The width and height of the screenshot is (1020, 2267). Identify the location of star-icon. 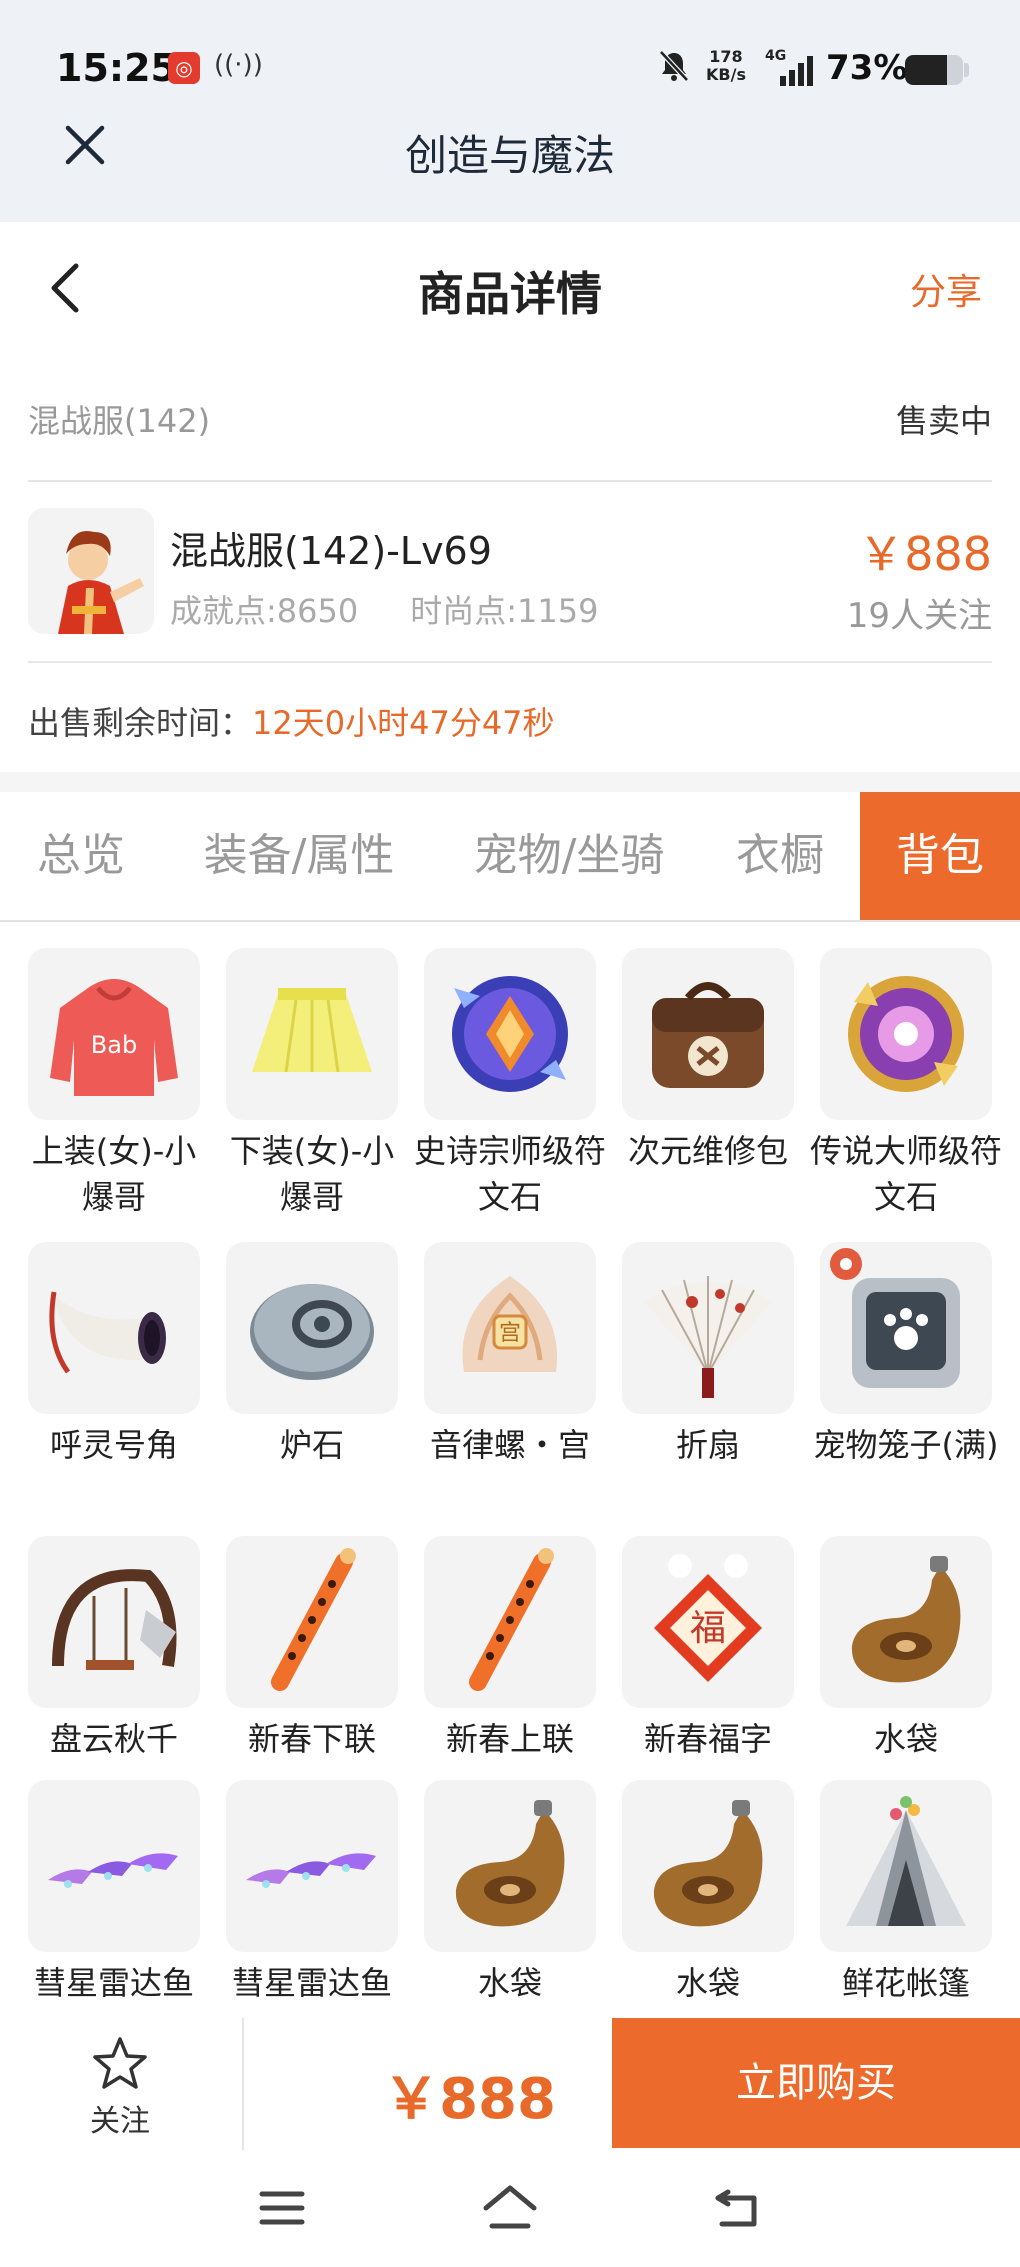
(120, 2063).